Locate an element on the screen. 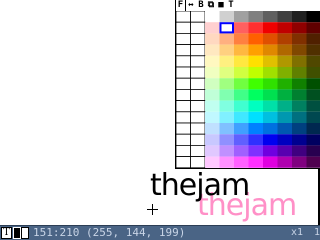  swap-icon: ↔ is located at coordinates (191, 5).